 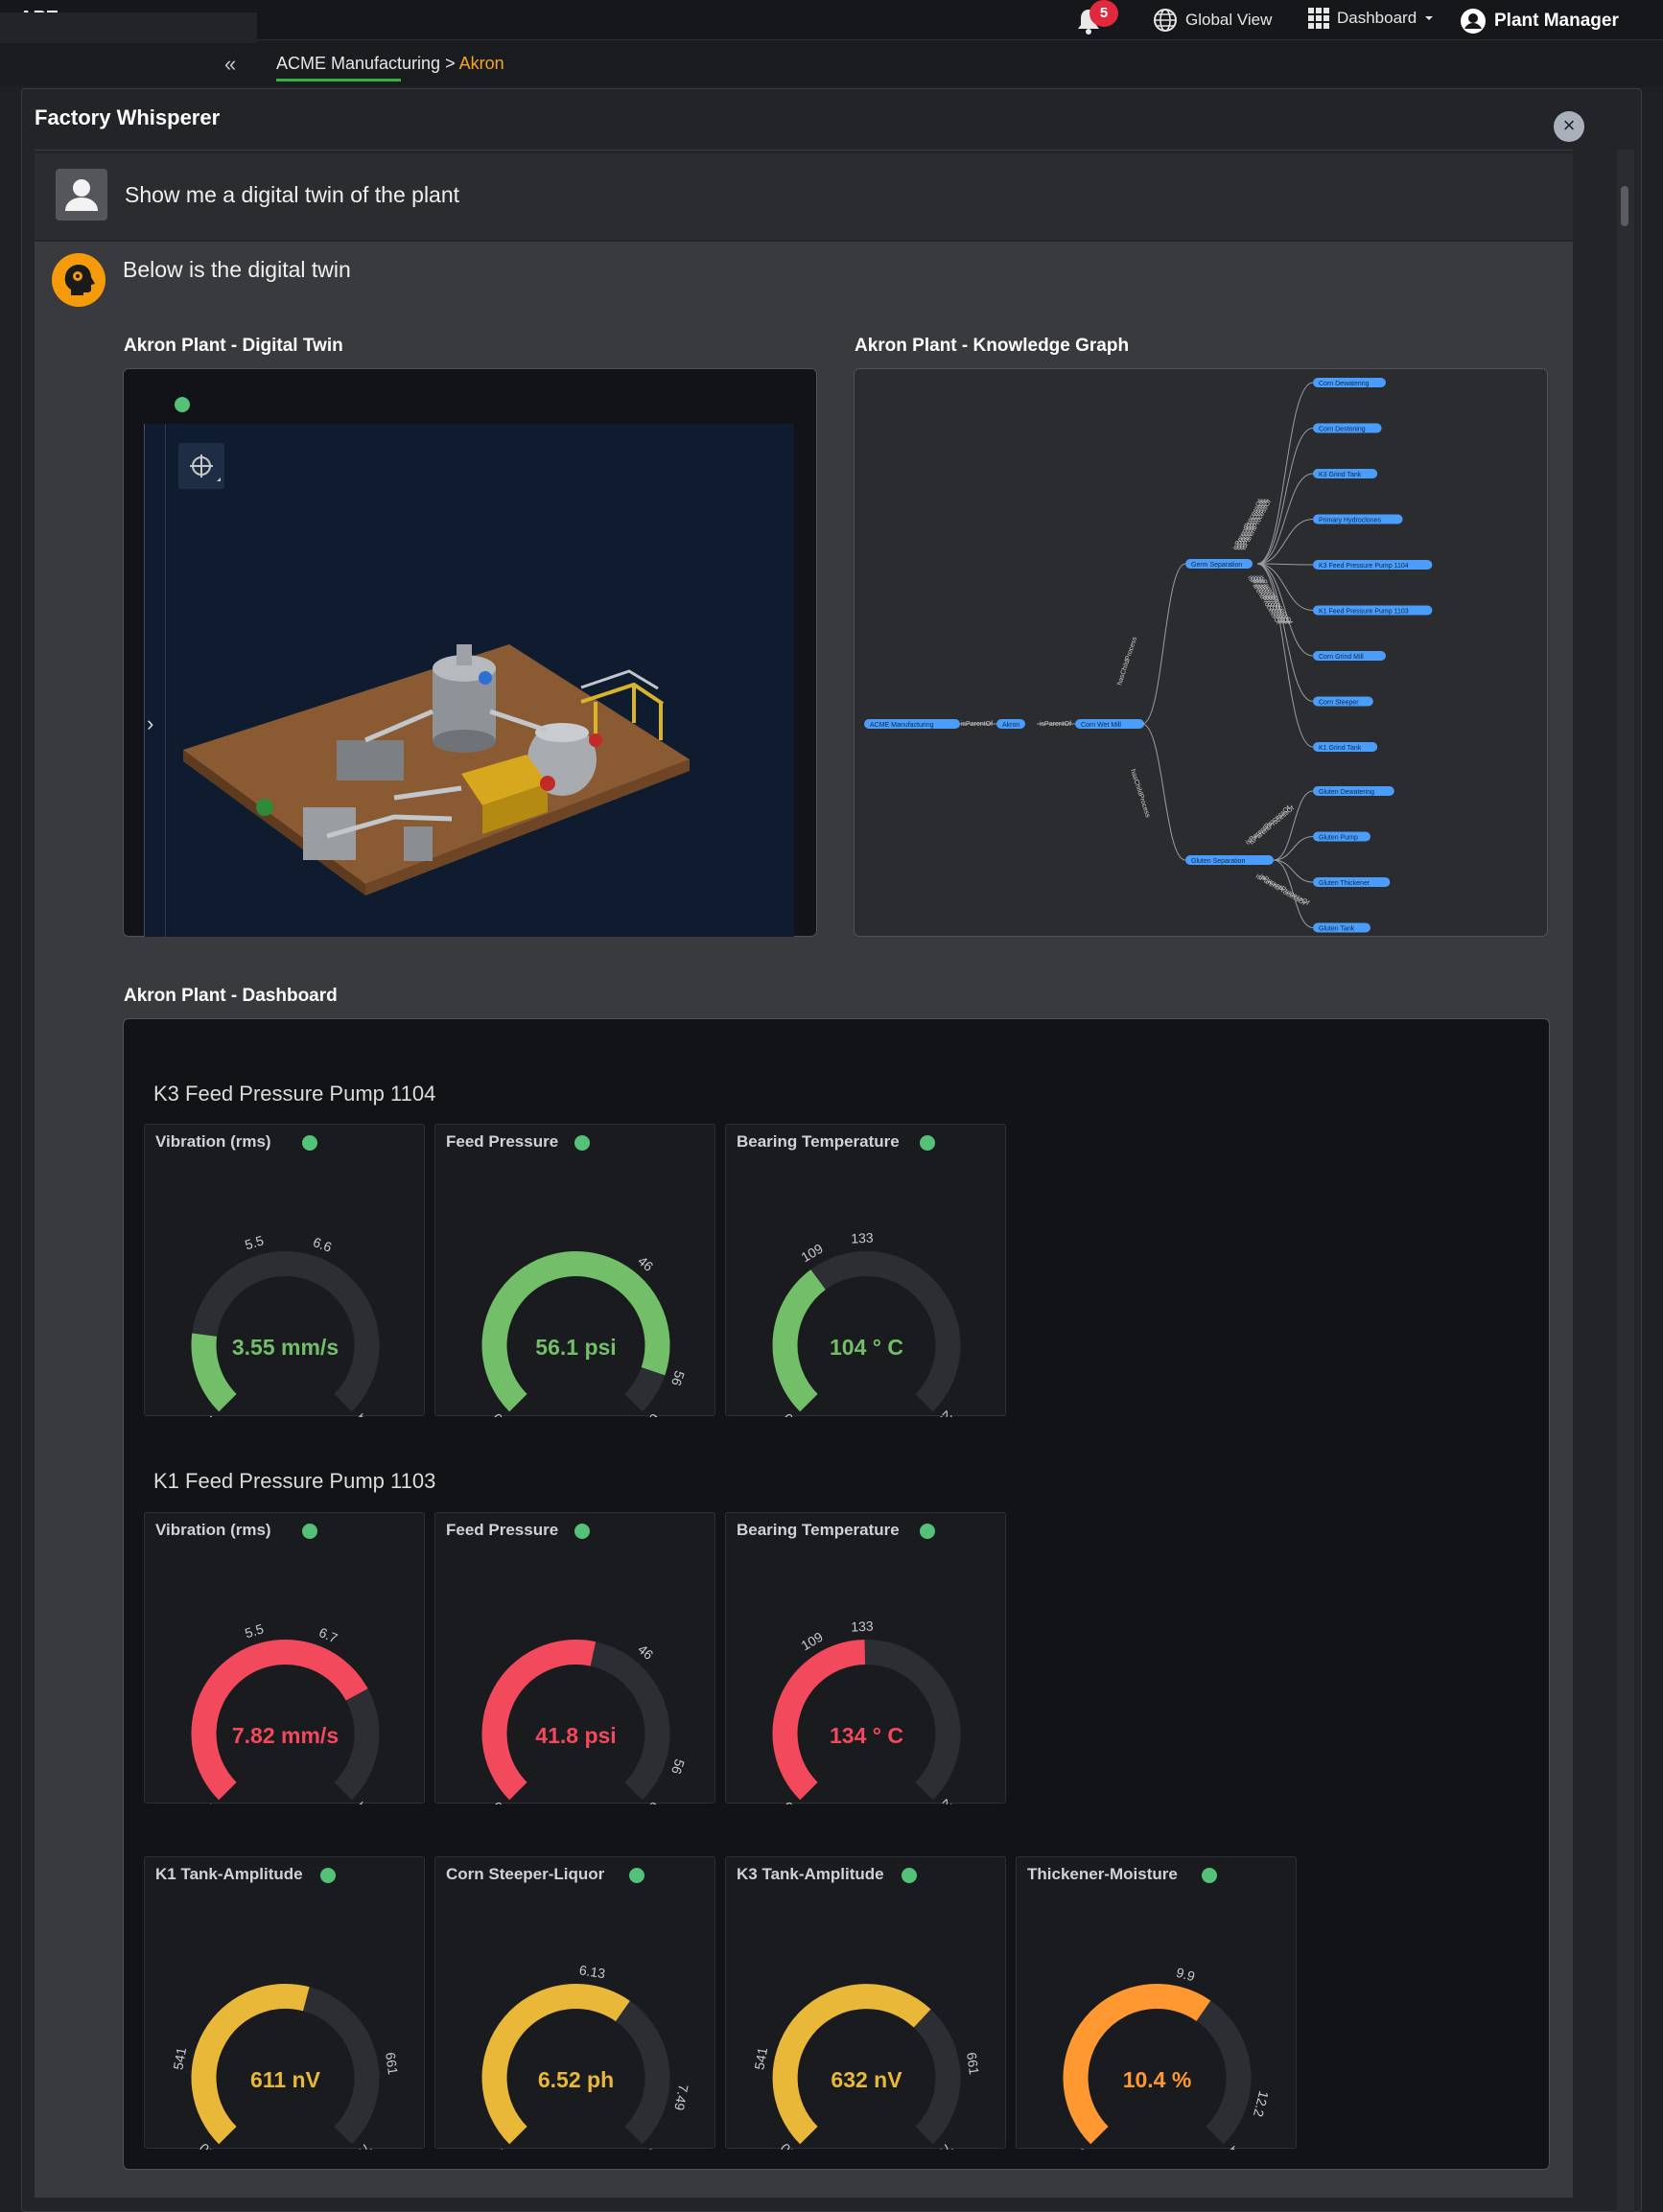 What do you see at coordinates (1218, 861) in the screenshot?
I see `svg-text: Gluten Separation` at bounding box center [1218, 861].